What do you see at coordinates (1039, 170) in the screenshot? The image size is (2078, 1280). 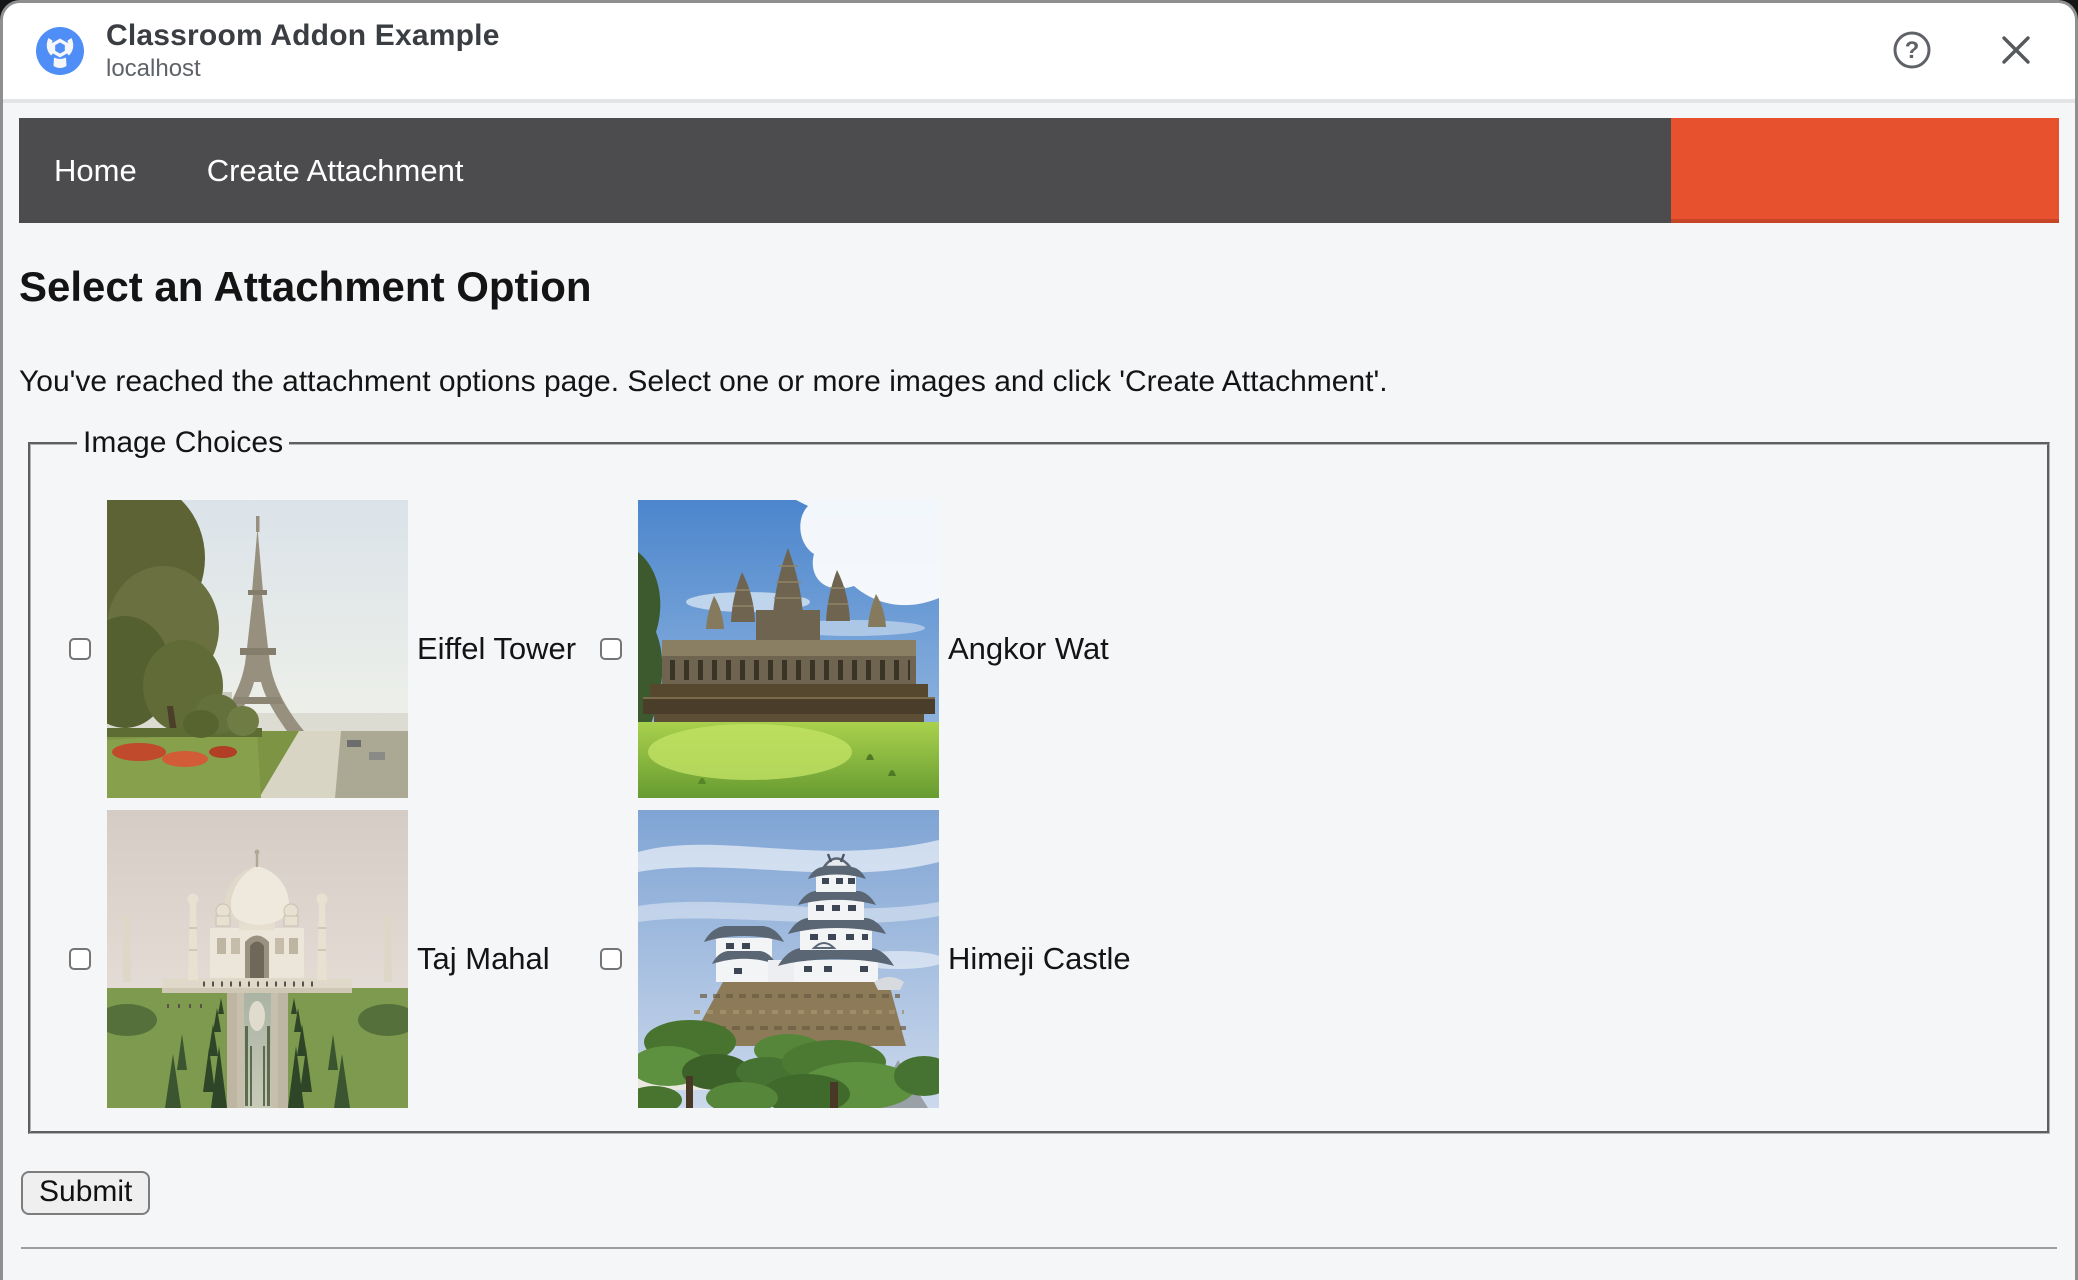 I see `navbar: Home Create Attachment` at bounding box center [1039, 170].